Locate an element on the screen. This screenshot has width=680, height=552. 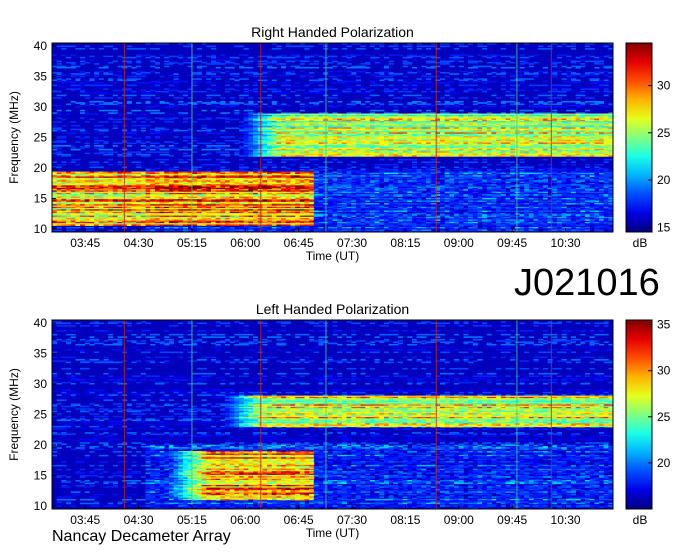
footer-label: Nancay Decameter Array is located at coordinates (141, 536).